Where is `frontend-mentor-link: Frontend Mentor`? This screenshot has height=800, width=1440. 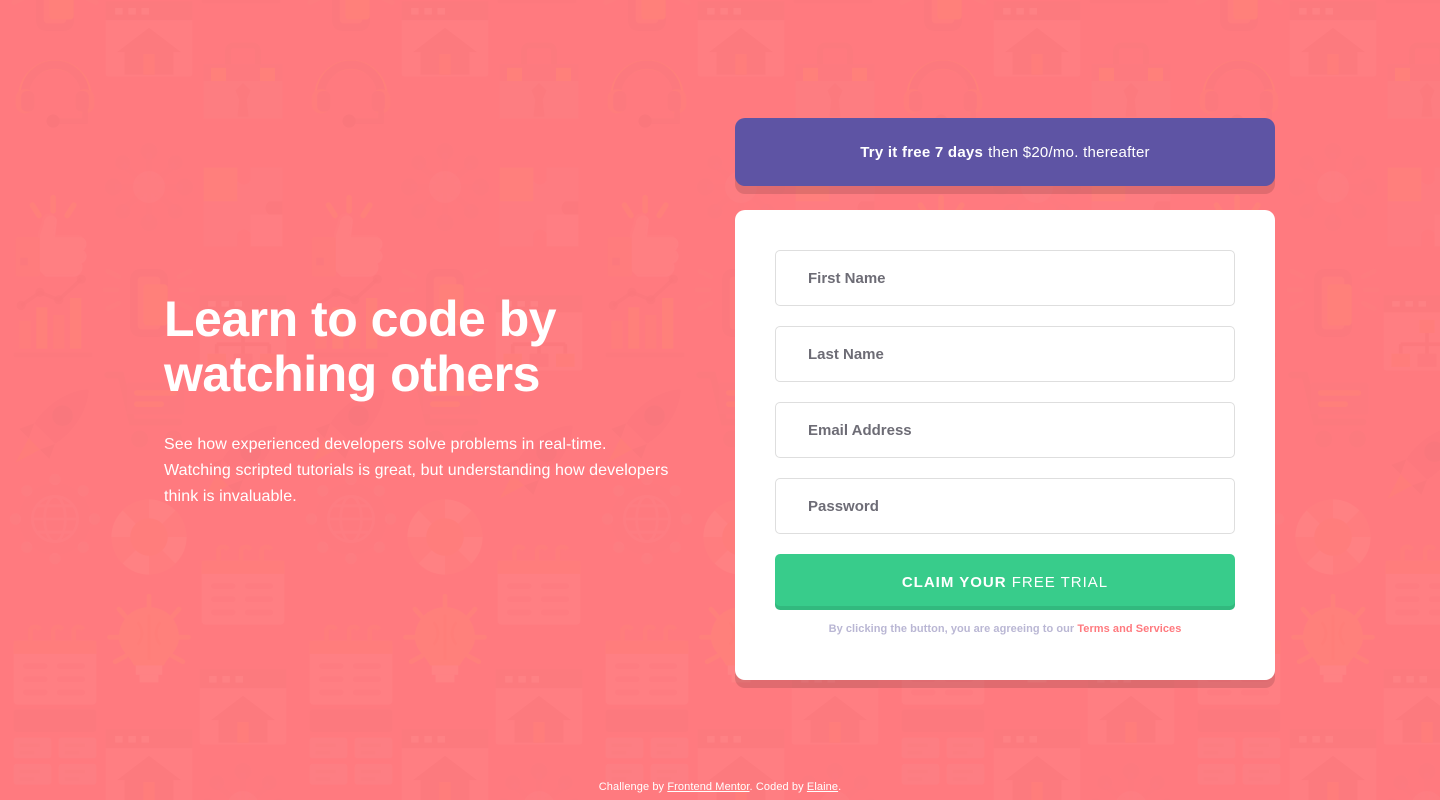 frontend-mentor-link: Frontend Mentor is located at coordinates (708, 787).